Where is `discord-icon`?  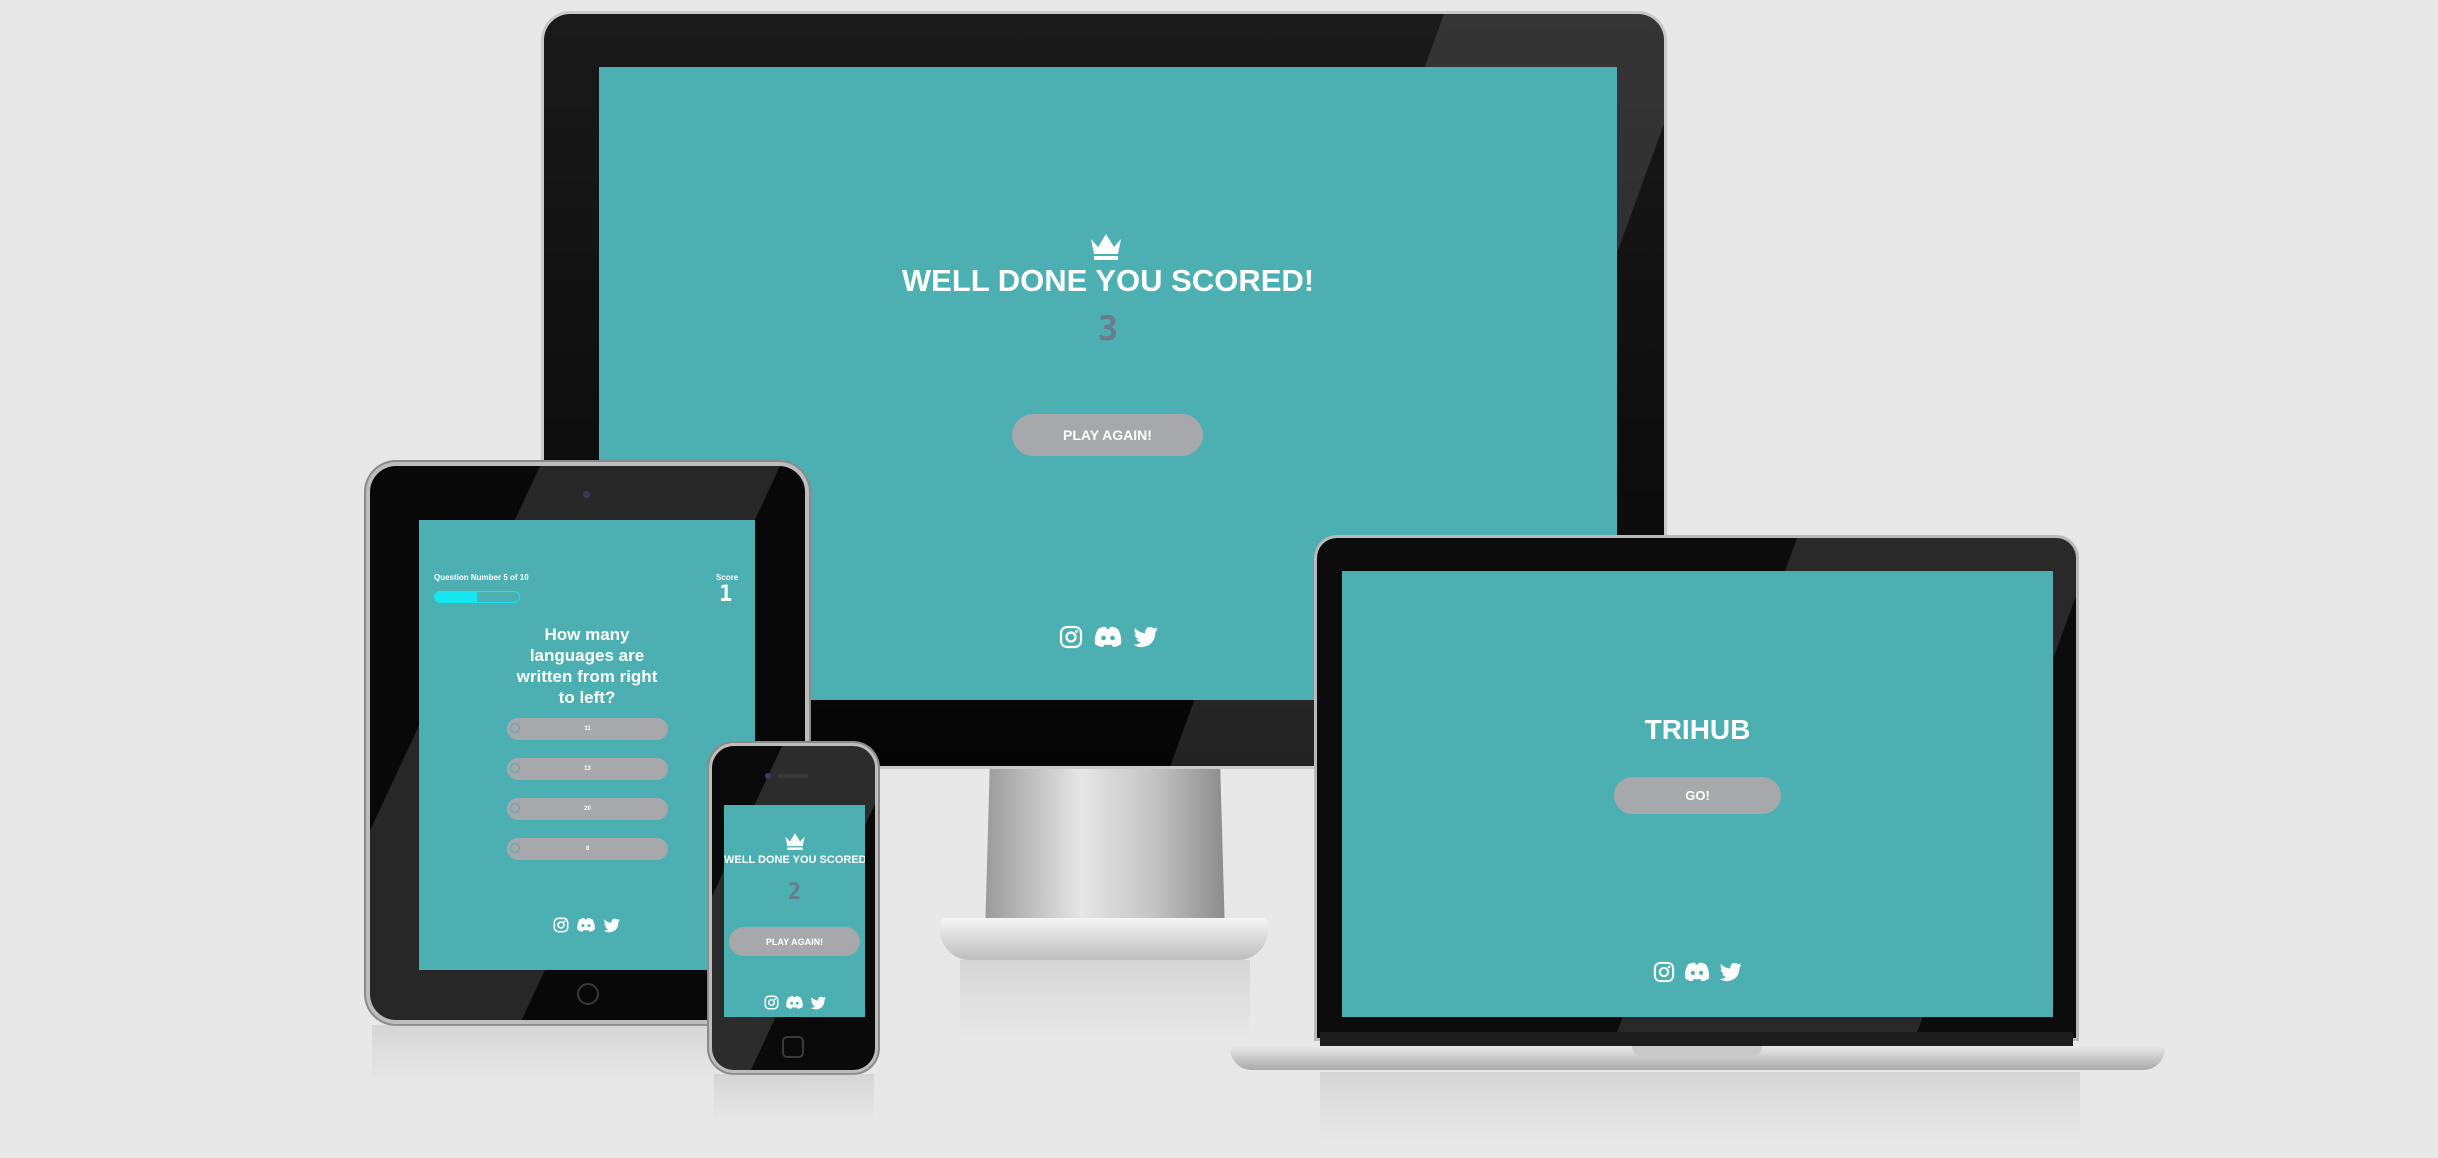
discord-icon is located at coordinates (794, 1002).